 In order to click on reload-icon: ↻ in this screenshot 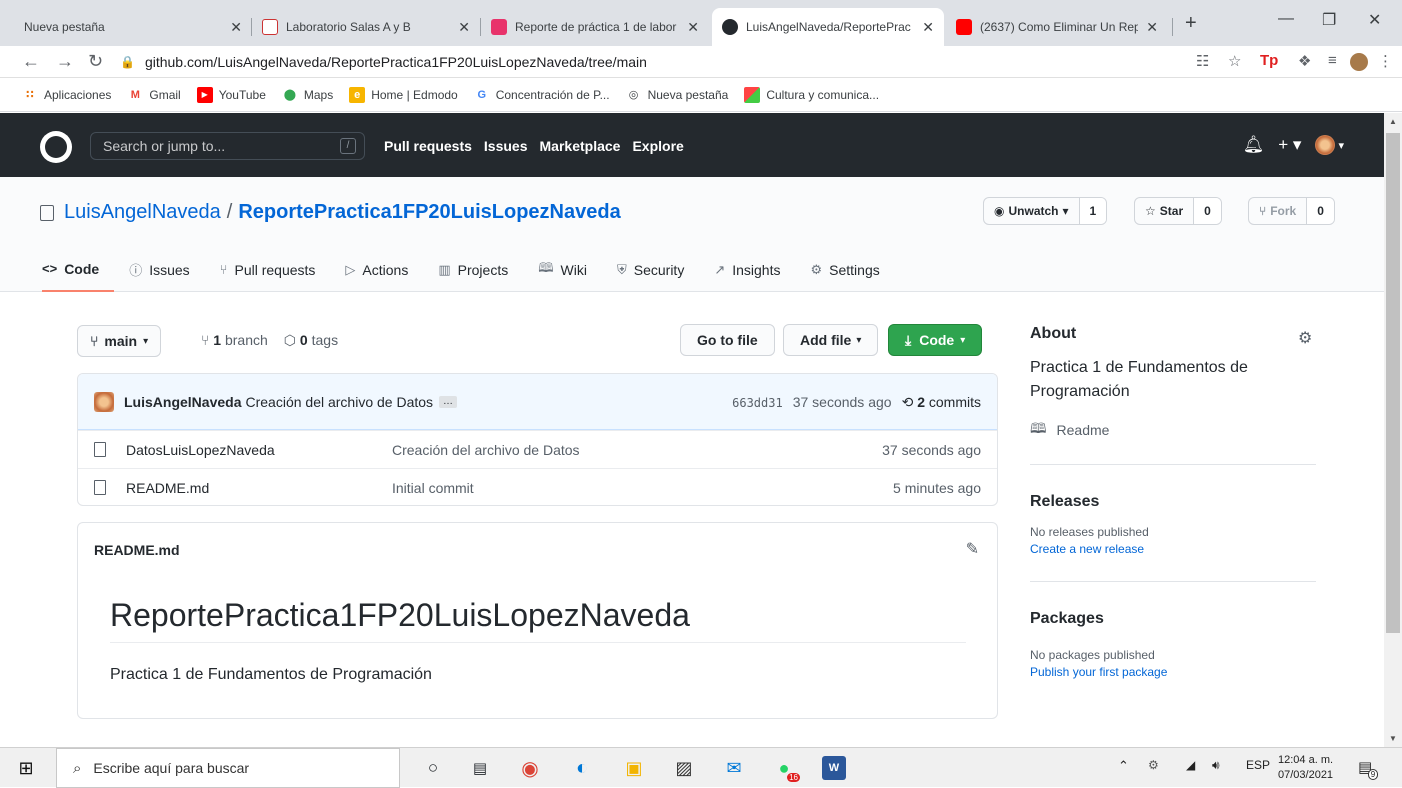, I will do `click(95, 61)`.